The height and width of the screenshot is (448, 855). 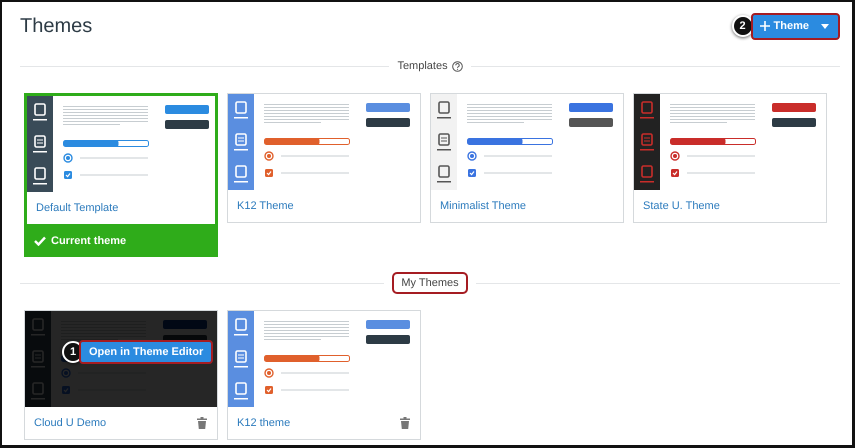 What do you see at coordinates (40, 241) in the screenshot?
I see `checkmark-icon` at bounding box center [40, 241].